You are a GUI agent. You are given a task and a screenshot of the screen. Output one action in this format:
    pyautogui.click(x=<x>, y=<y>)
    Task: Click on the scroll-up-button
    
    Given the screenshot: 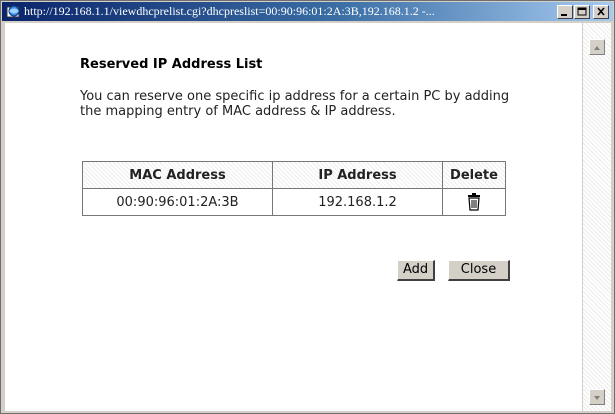 What is the action you would take?
    pyautogui.click(x=597, y=47)
    